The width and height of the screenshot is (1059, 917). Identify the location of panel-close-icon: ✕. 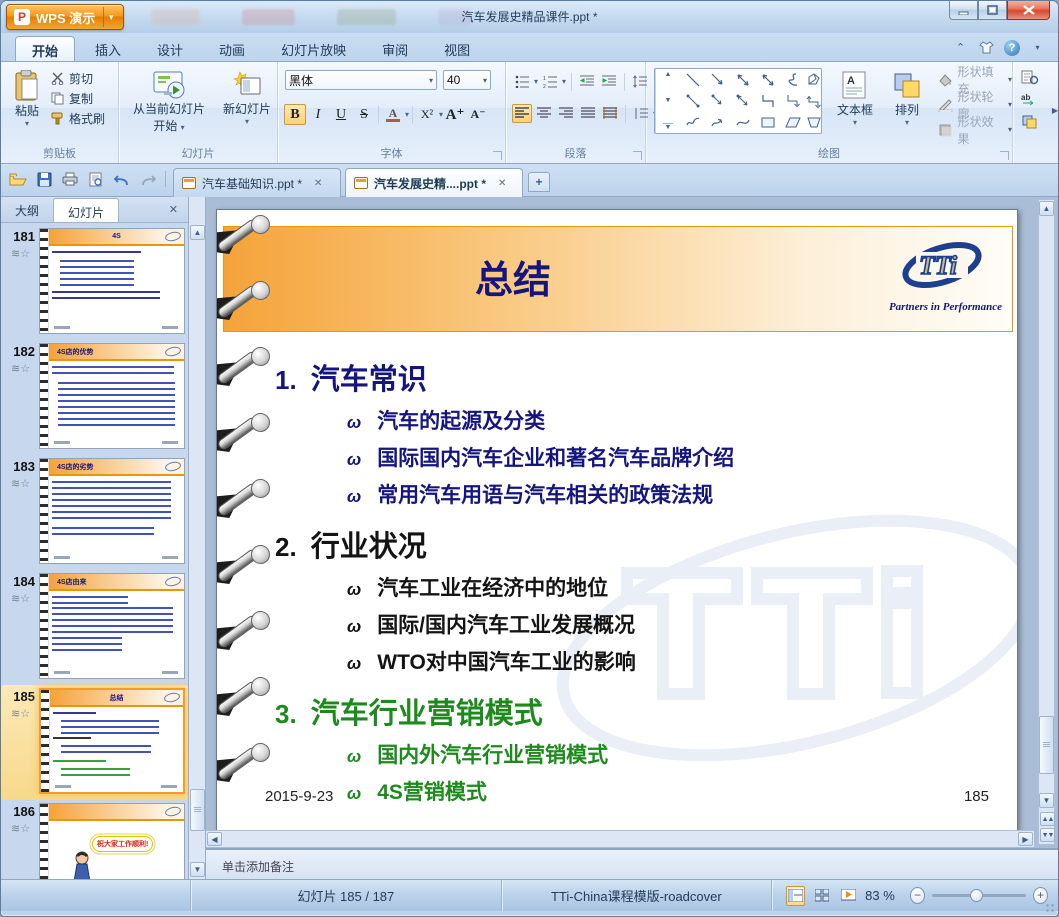
(173, 209).